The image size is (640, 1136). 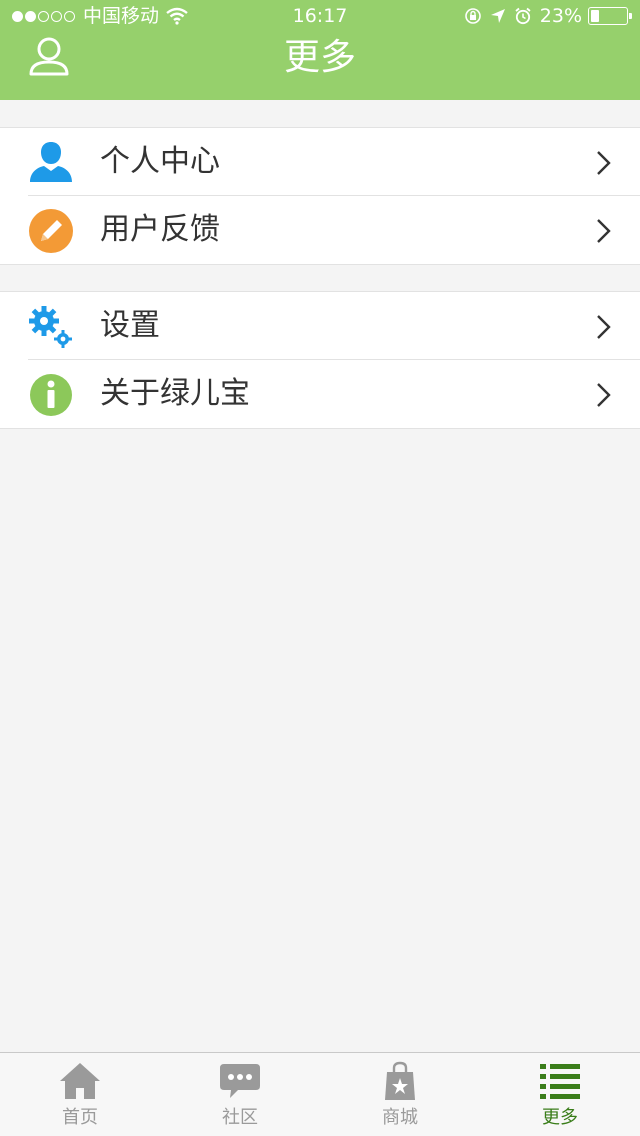 What do you see at coordinates (472, 16) in the screenshot?
I see `rotation-lock-icon` at bounding box center [472, 16].